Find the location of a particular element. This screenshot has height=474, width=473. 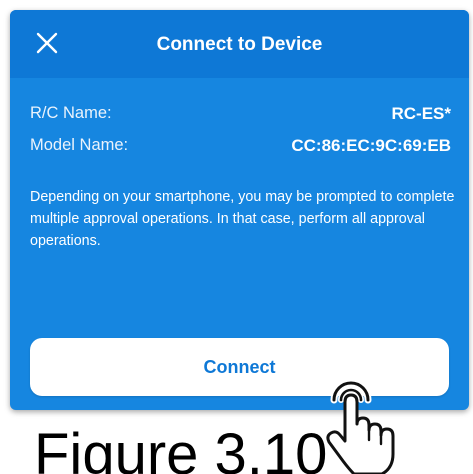

figure-caption: Figure 3.10 is located at coordinates (181, 448).